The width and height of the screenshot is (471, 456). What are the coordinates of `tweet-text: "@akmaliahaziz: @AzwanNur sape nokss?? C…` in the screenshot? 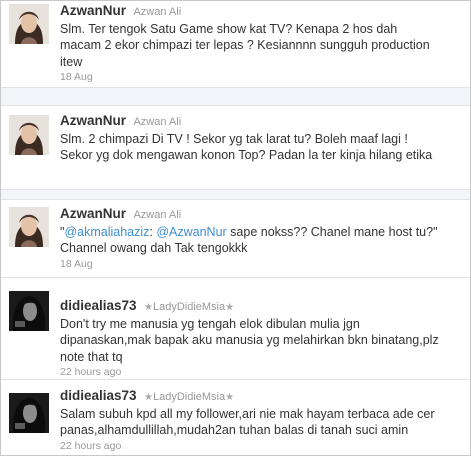 It's located at (262, 240).